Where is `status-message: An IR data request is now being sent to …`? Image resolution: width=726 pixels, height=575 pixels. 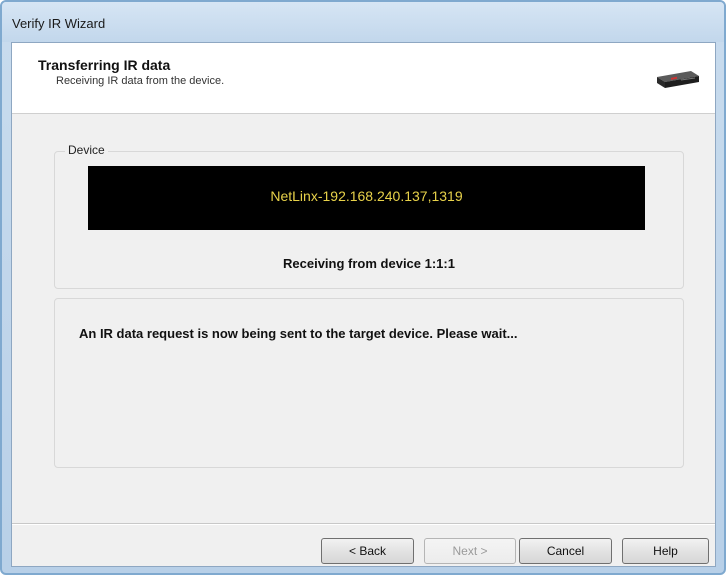
status-message: An IR data request is now being sent to … is located at coordinates (298, 333).